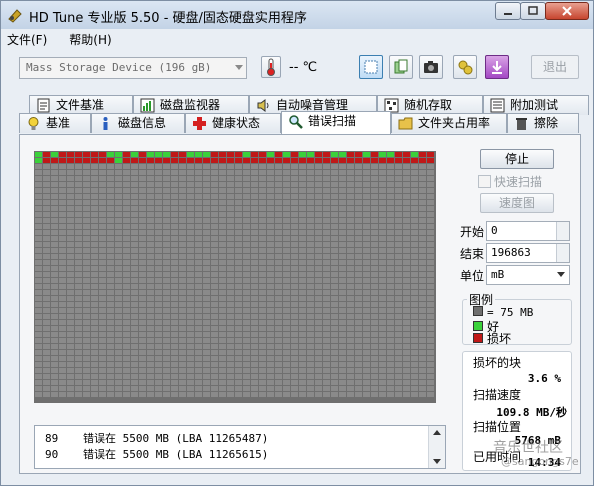 Image resolution: width=594 pixels, height=486 pixels. What do you see at coordinates (517, 318) in the screenshot?
I see `legend-box: 图例 = 75 MB 好 损坏` at bounding box center [517, 318].